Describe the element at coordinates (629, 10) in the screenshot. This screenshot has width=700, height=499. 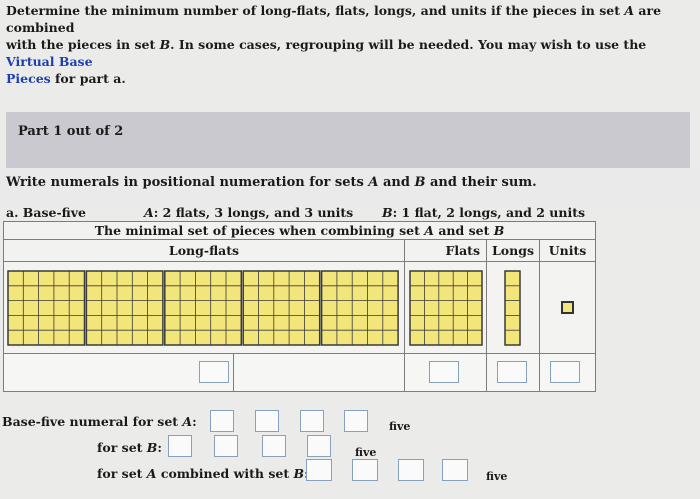
I see `set-a-var: A` at that location.